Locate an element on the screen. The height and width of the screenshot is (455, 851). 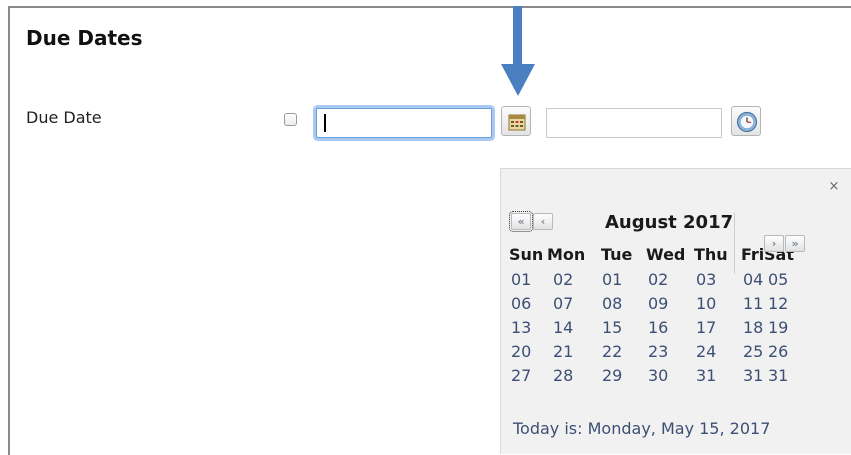
calendar-day: 18 is located at coordinates (753, 327).